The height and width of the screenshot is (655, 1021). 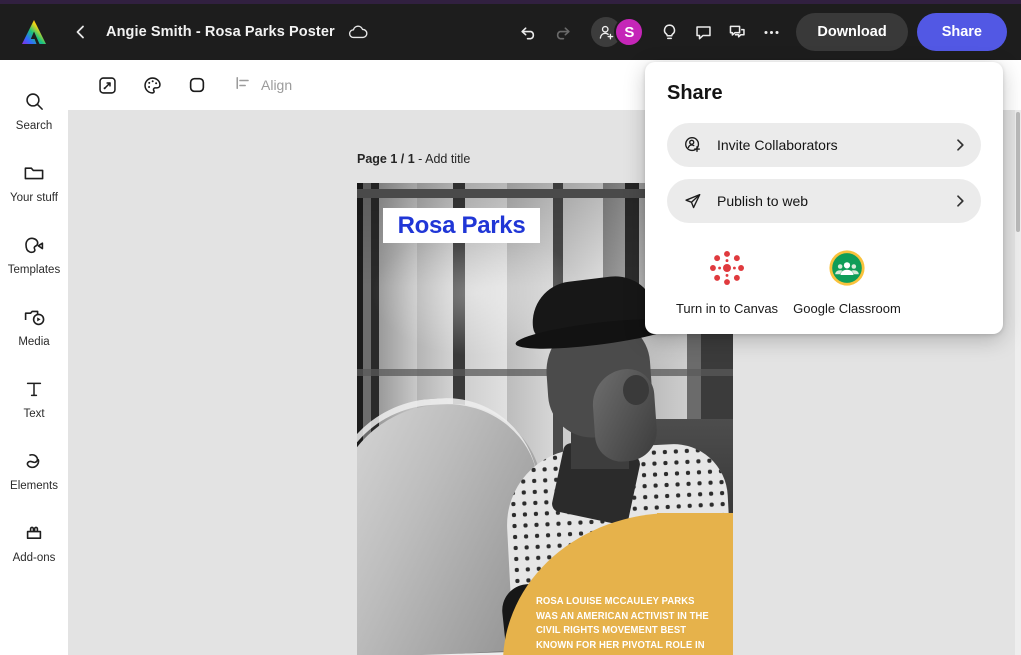 I want to click on folder-icon, so click(x=34, y=173).